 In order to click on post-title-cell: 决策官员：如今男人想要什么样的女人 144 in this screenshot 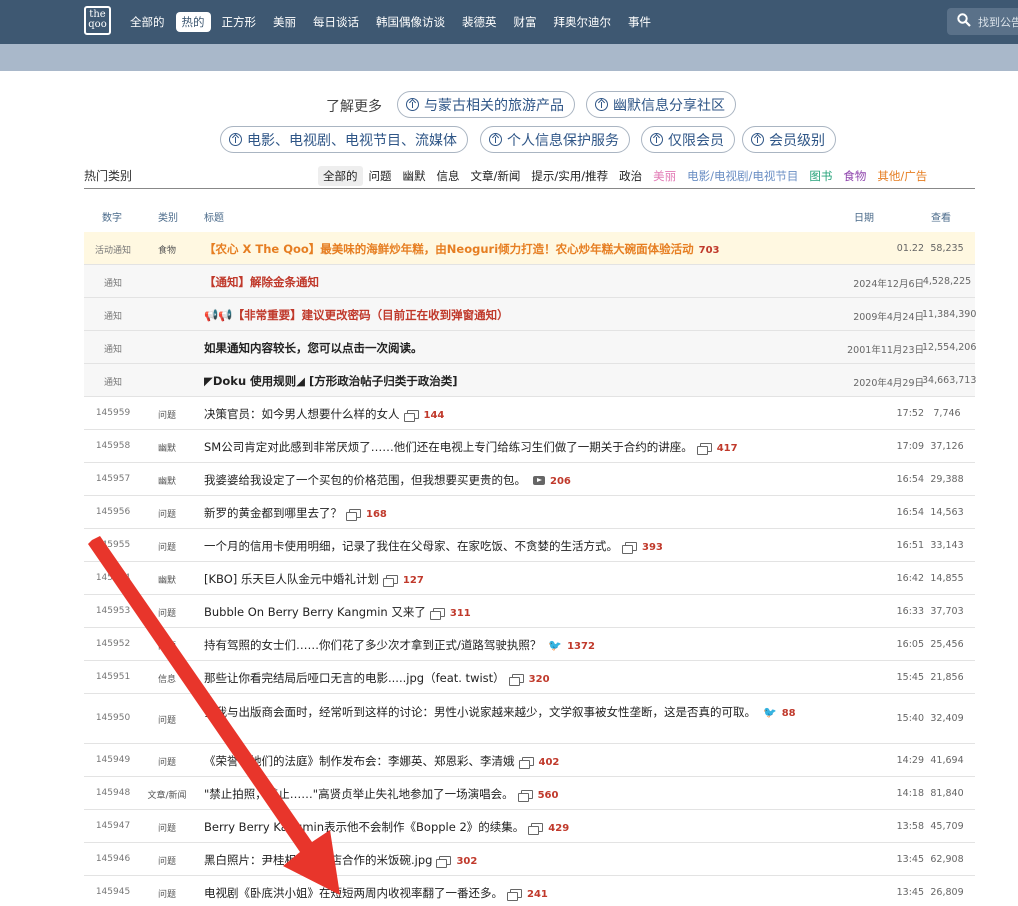, I will do `click(524, 414)`.